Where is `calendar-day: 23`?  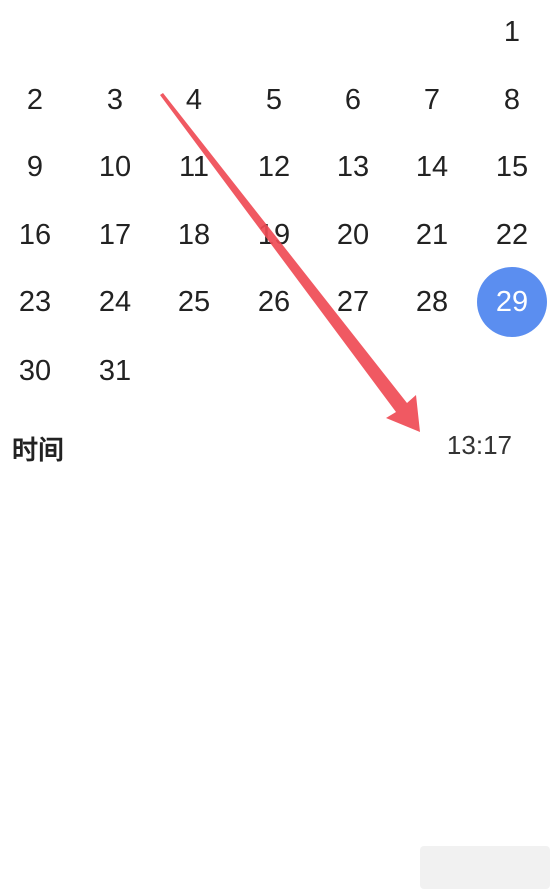 calendar-day: 23 is located at coordinates (35, 302).